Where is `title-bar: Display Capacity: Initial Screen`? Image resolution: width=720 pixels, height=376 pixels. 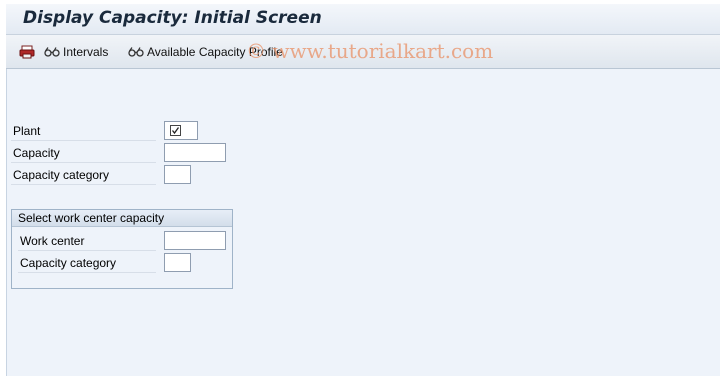
title-bar: Display Capacity: Initial Screen is located at coordinates (363, 19).